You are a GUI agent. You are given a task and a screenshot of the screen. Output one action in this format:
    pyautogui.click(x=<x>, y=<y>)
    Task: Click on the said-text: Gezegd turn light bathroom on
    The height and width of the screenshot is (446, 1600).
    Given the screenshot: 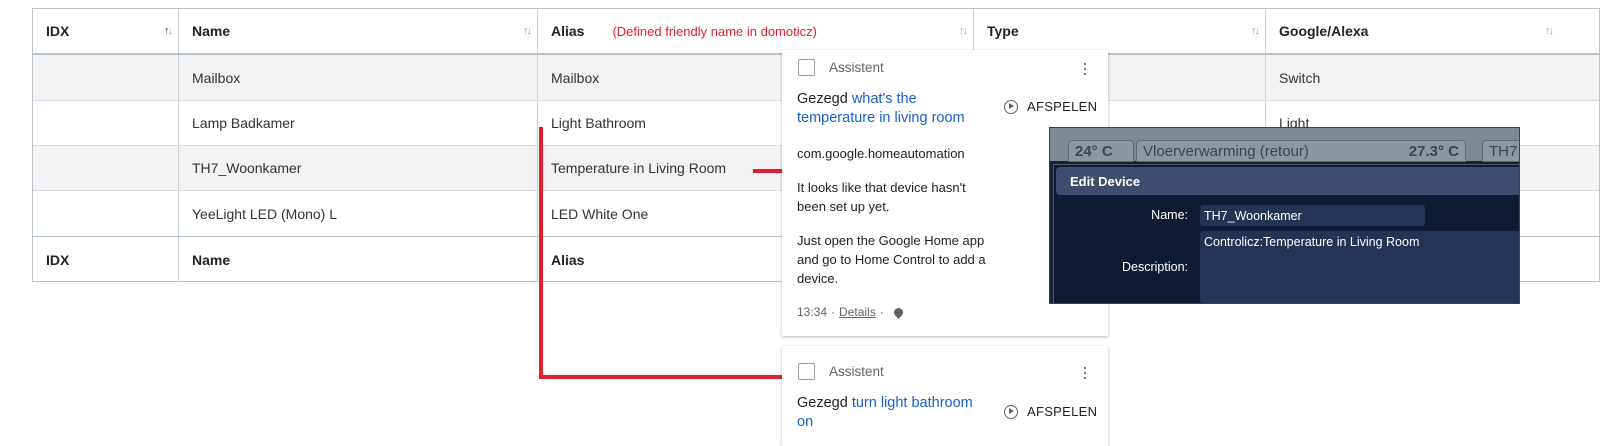 What is the action you would take?
    pyautogui.click(x=892, y=413)
    